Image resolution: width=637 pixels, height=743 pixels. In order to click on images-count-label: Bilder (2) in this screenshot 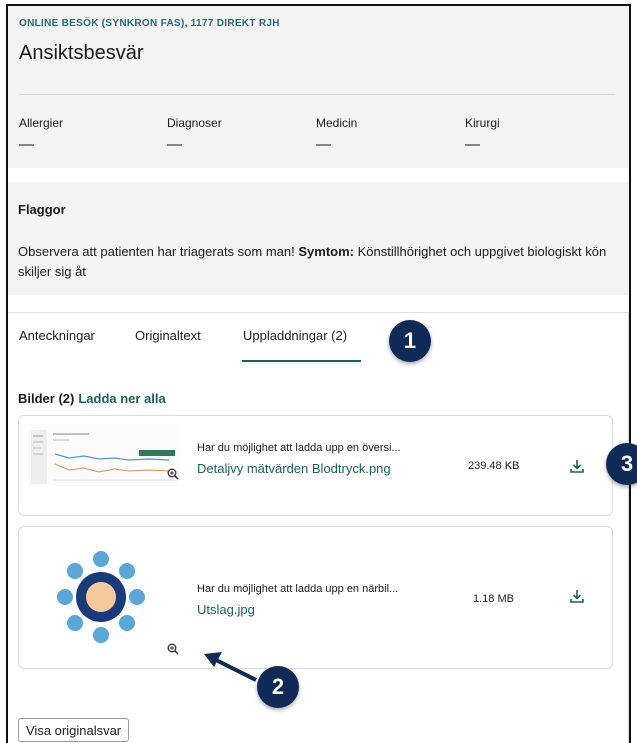, I will do `click(46, 398)`.